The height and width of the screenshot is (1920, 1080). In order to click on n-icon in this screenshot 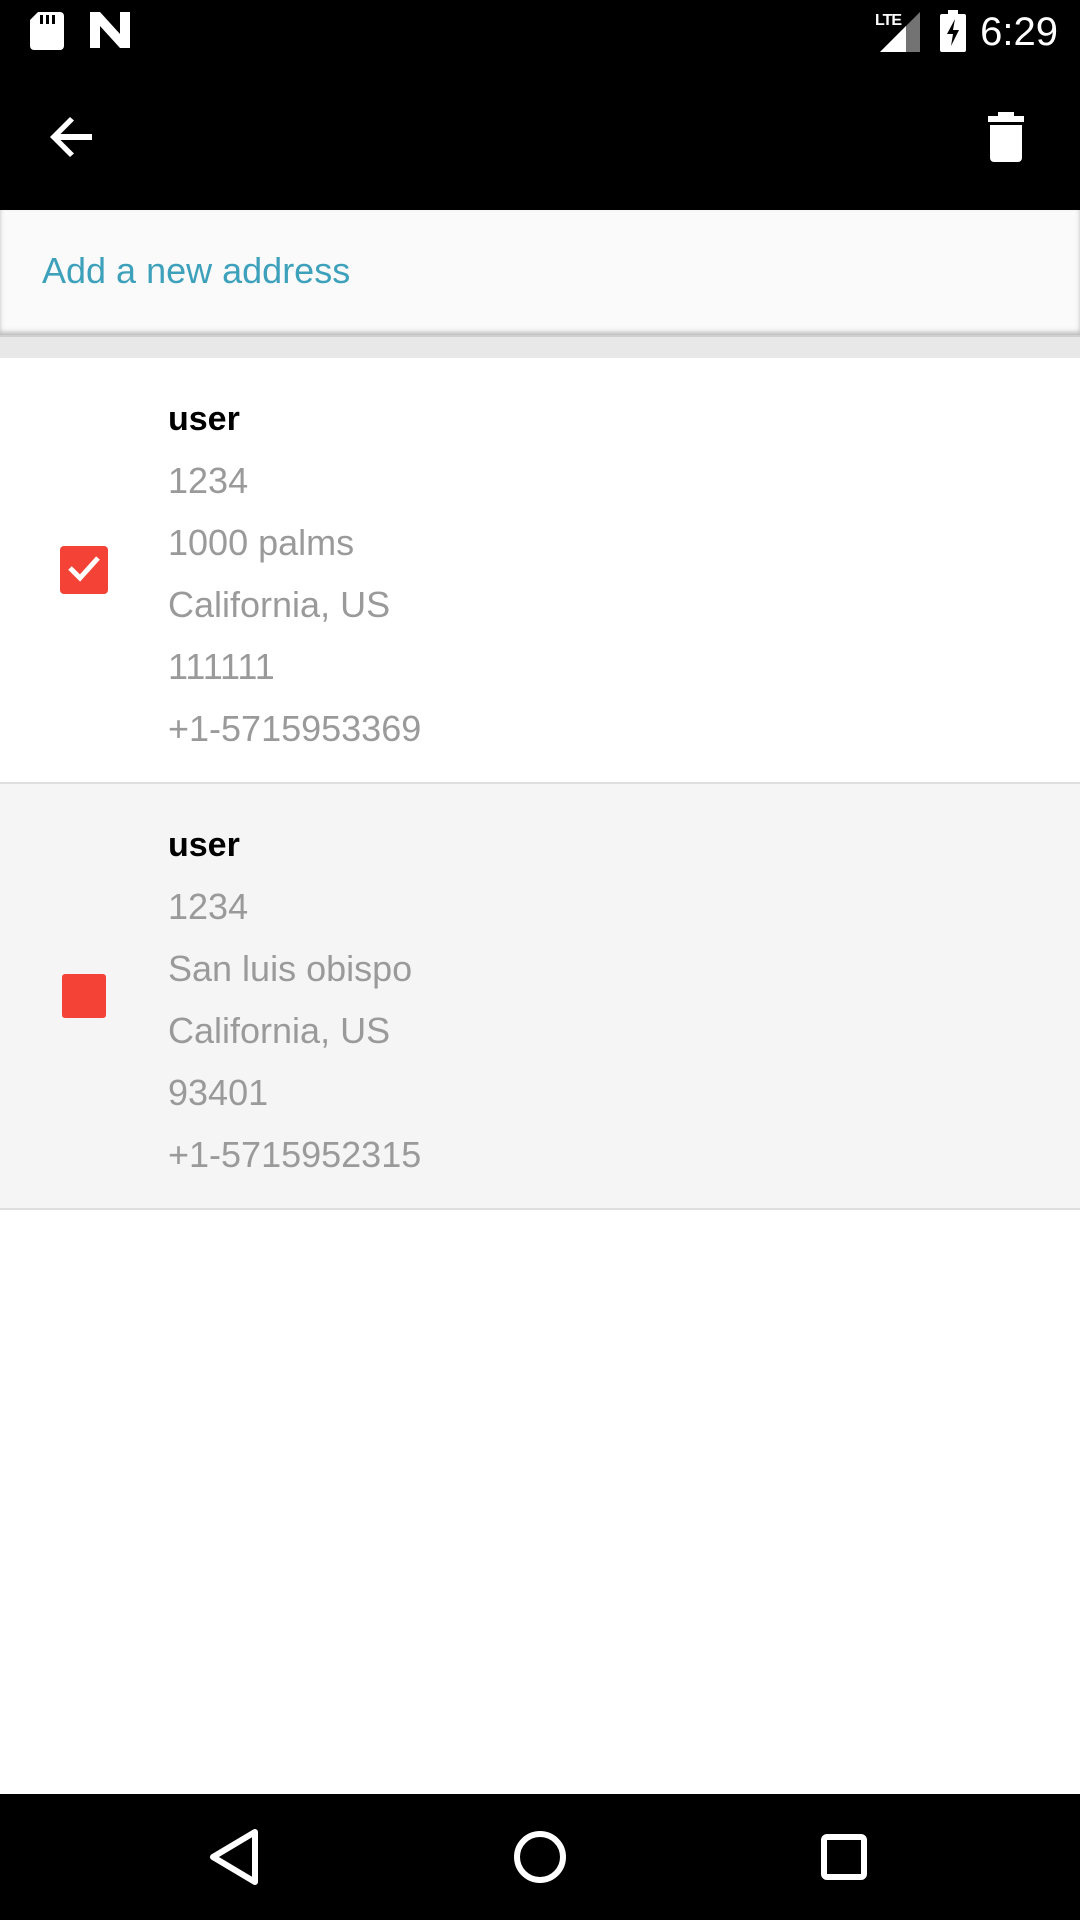, I will do `click(110, 32)`.